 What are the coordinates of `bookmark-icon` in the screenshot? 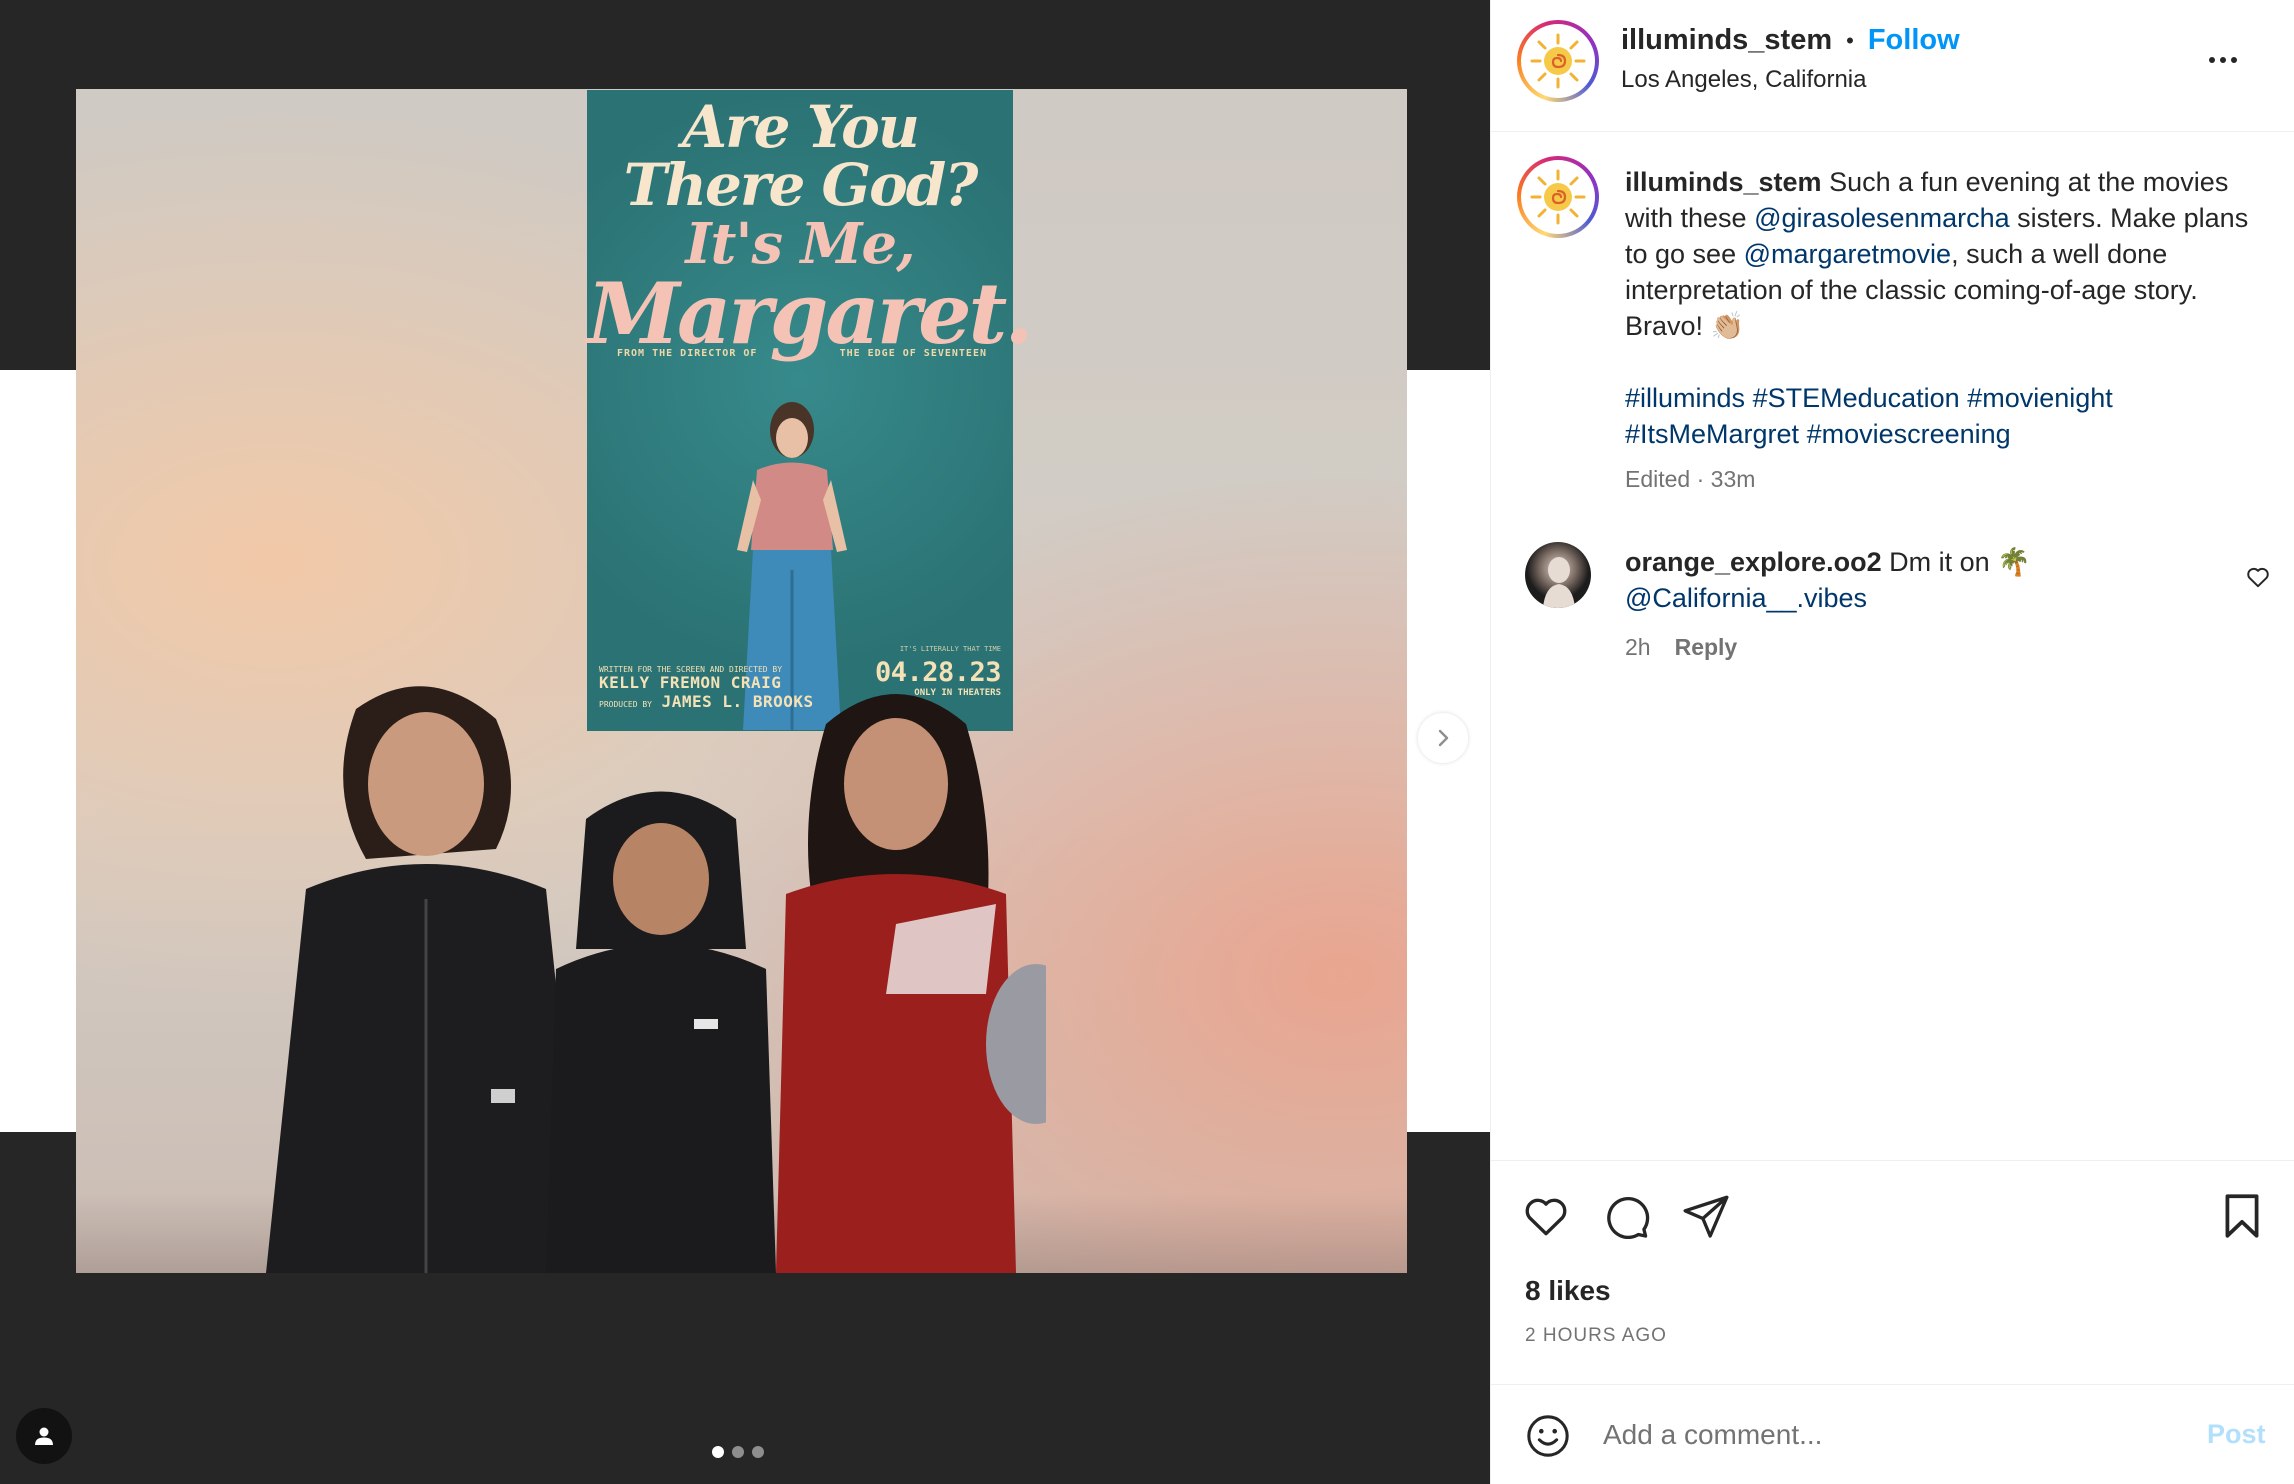 It's located at (2242, 1216).